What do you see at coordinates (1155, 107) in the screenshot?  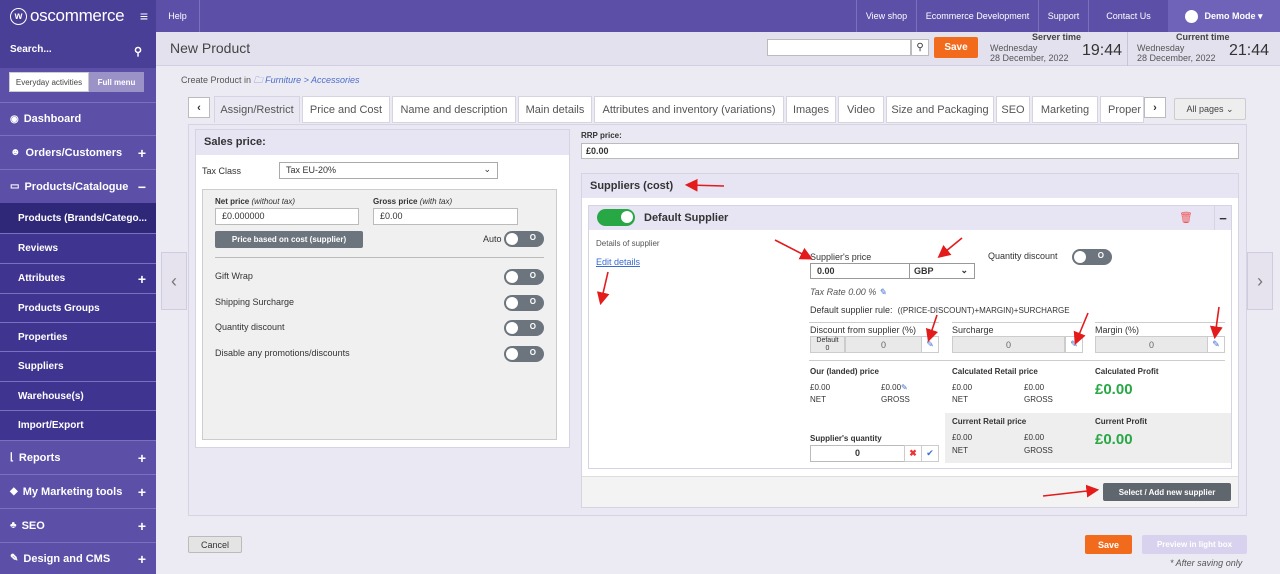 I see `tabs-next-button: ›` at bounding box center [1155, 107].